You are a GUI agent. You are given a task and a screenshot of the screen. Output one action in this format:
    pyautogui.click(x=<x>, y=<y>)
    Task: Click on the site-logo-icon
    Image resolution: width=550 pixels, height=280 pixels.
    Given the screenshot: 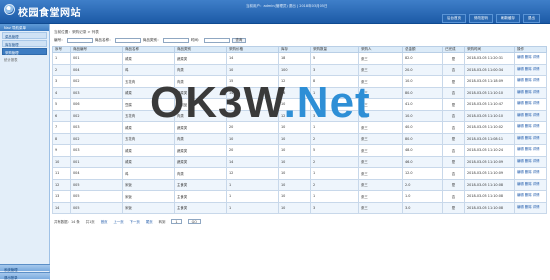 What is the action you would take?
    pyautogui.click(x=9, y=9)
    